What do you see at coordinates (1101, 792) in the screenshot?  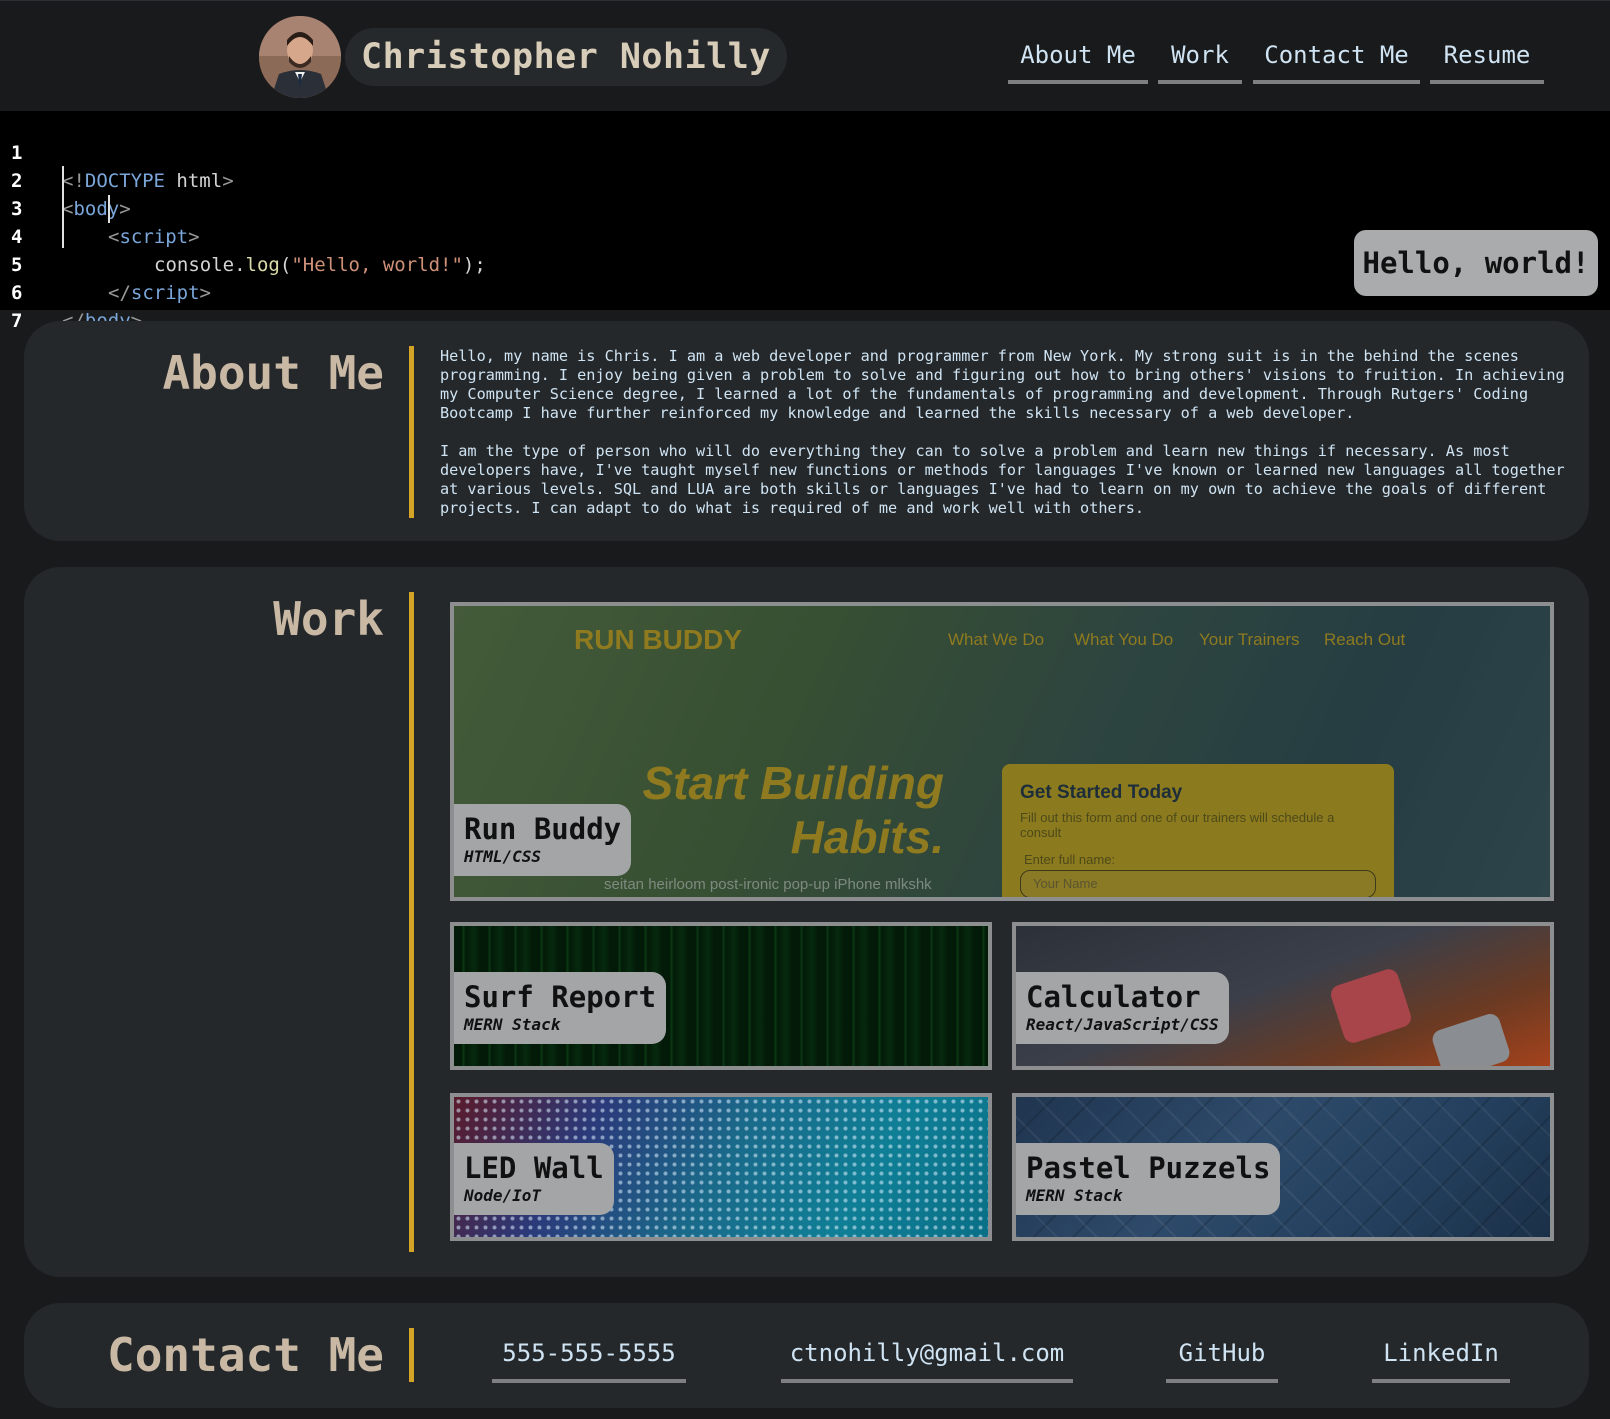 I see `preview-form-title: Get Started Today` at bounding box center [1101, 792].